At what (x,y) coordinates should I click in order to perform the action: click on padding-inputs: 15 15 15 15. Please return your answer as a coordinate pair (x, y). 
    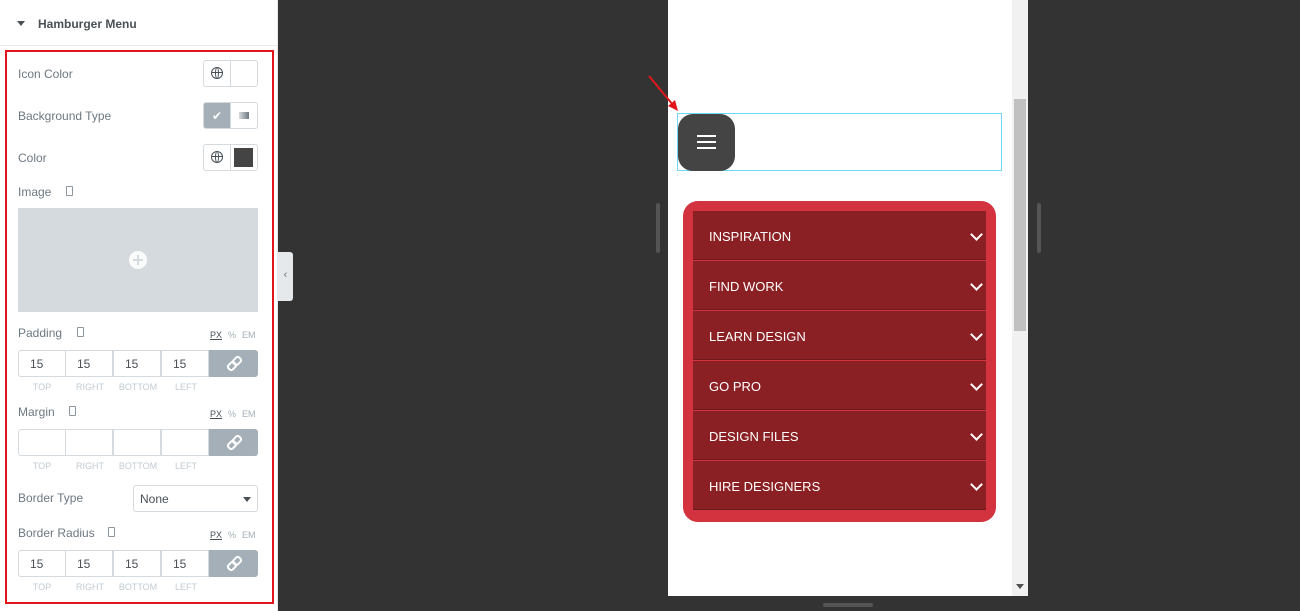
    Looking at the image, I should click on (138, 363).